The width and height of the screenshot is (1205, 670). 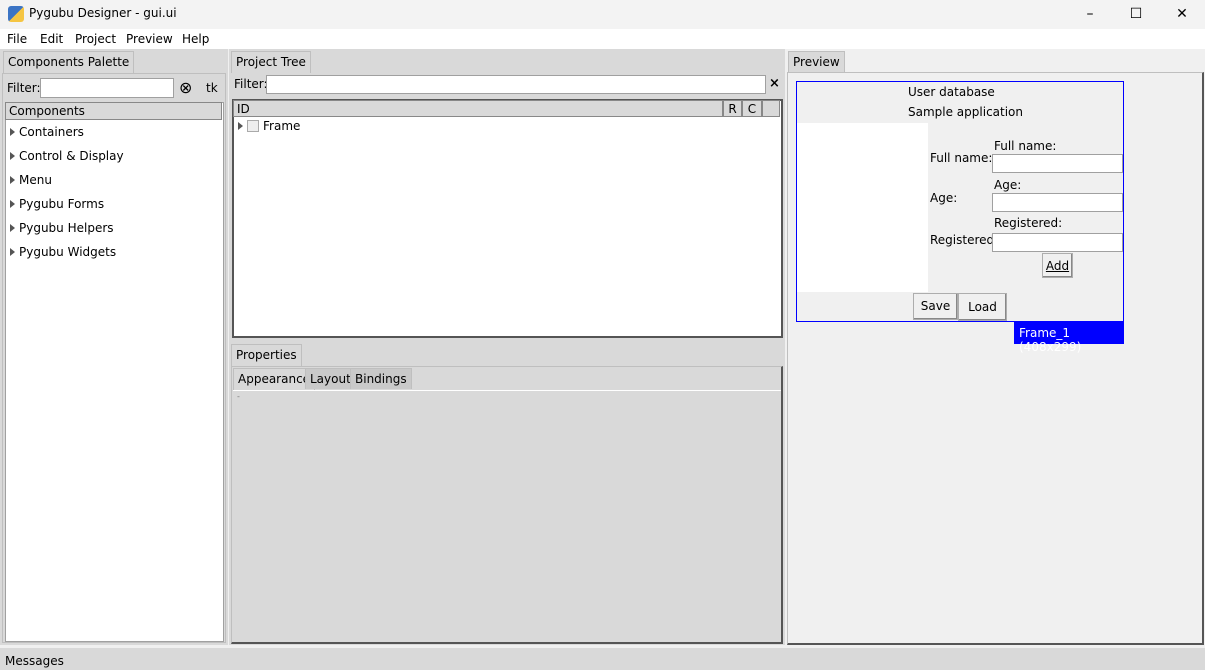 I want to click on subtab-divider, so click(x=507, y=390).